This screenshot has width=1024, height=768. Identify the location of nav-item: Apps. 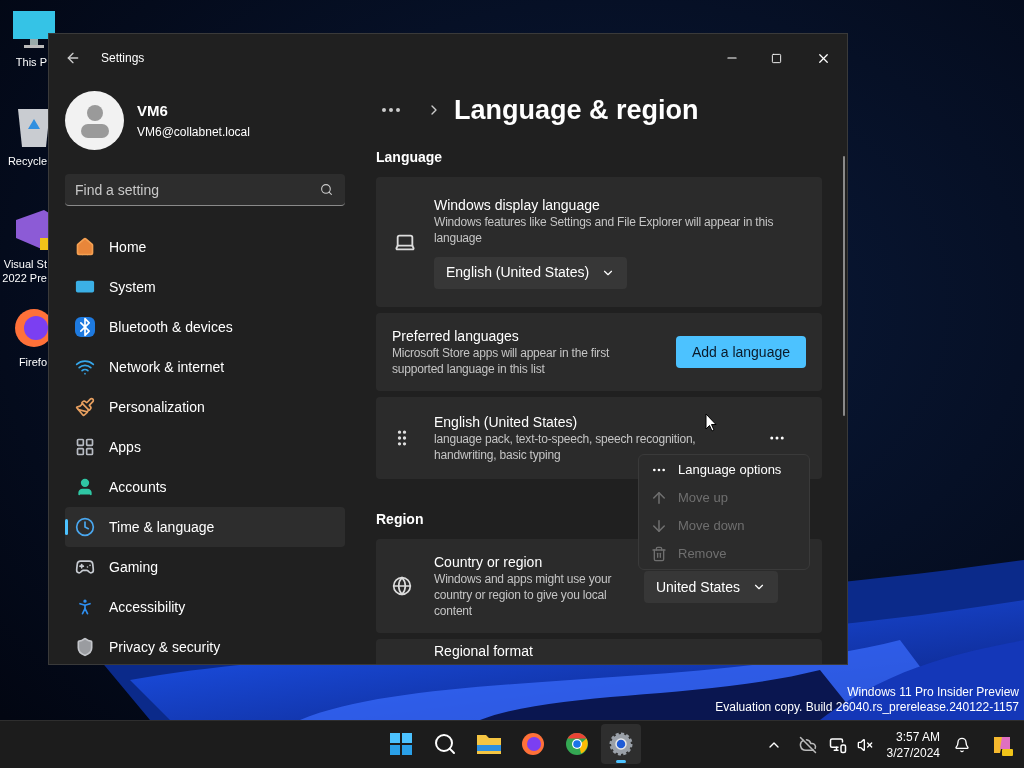
(205, 447).